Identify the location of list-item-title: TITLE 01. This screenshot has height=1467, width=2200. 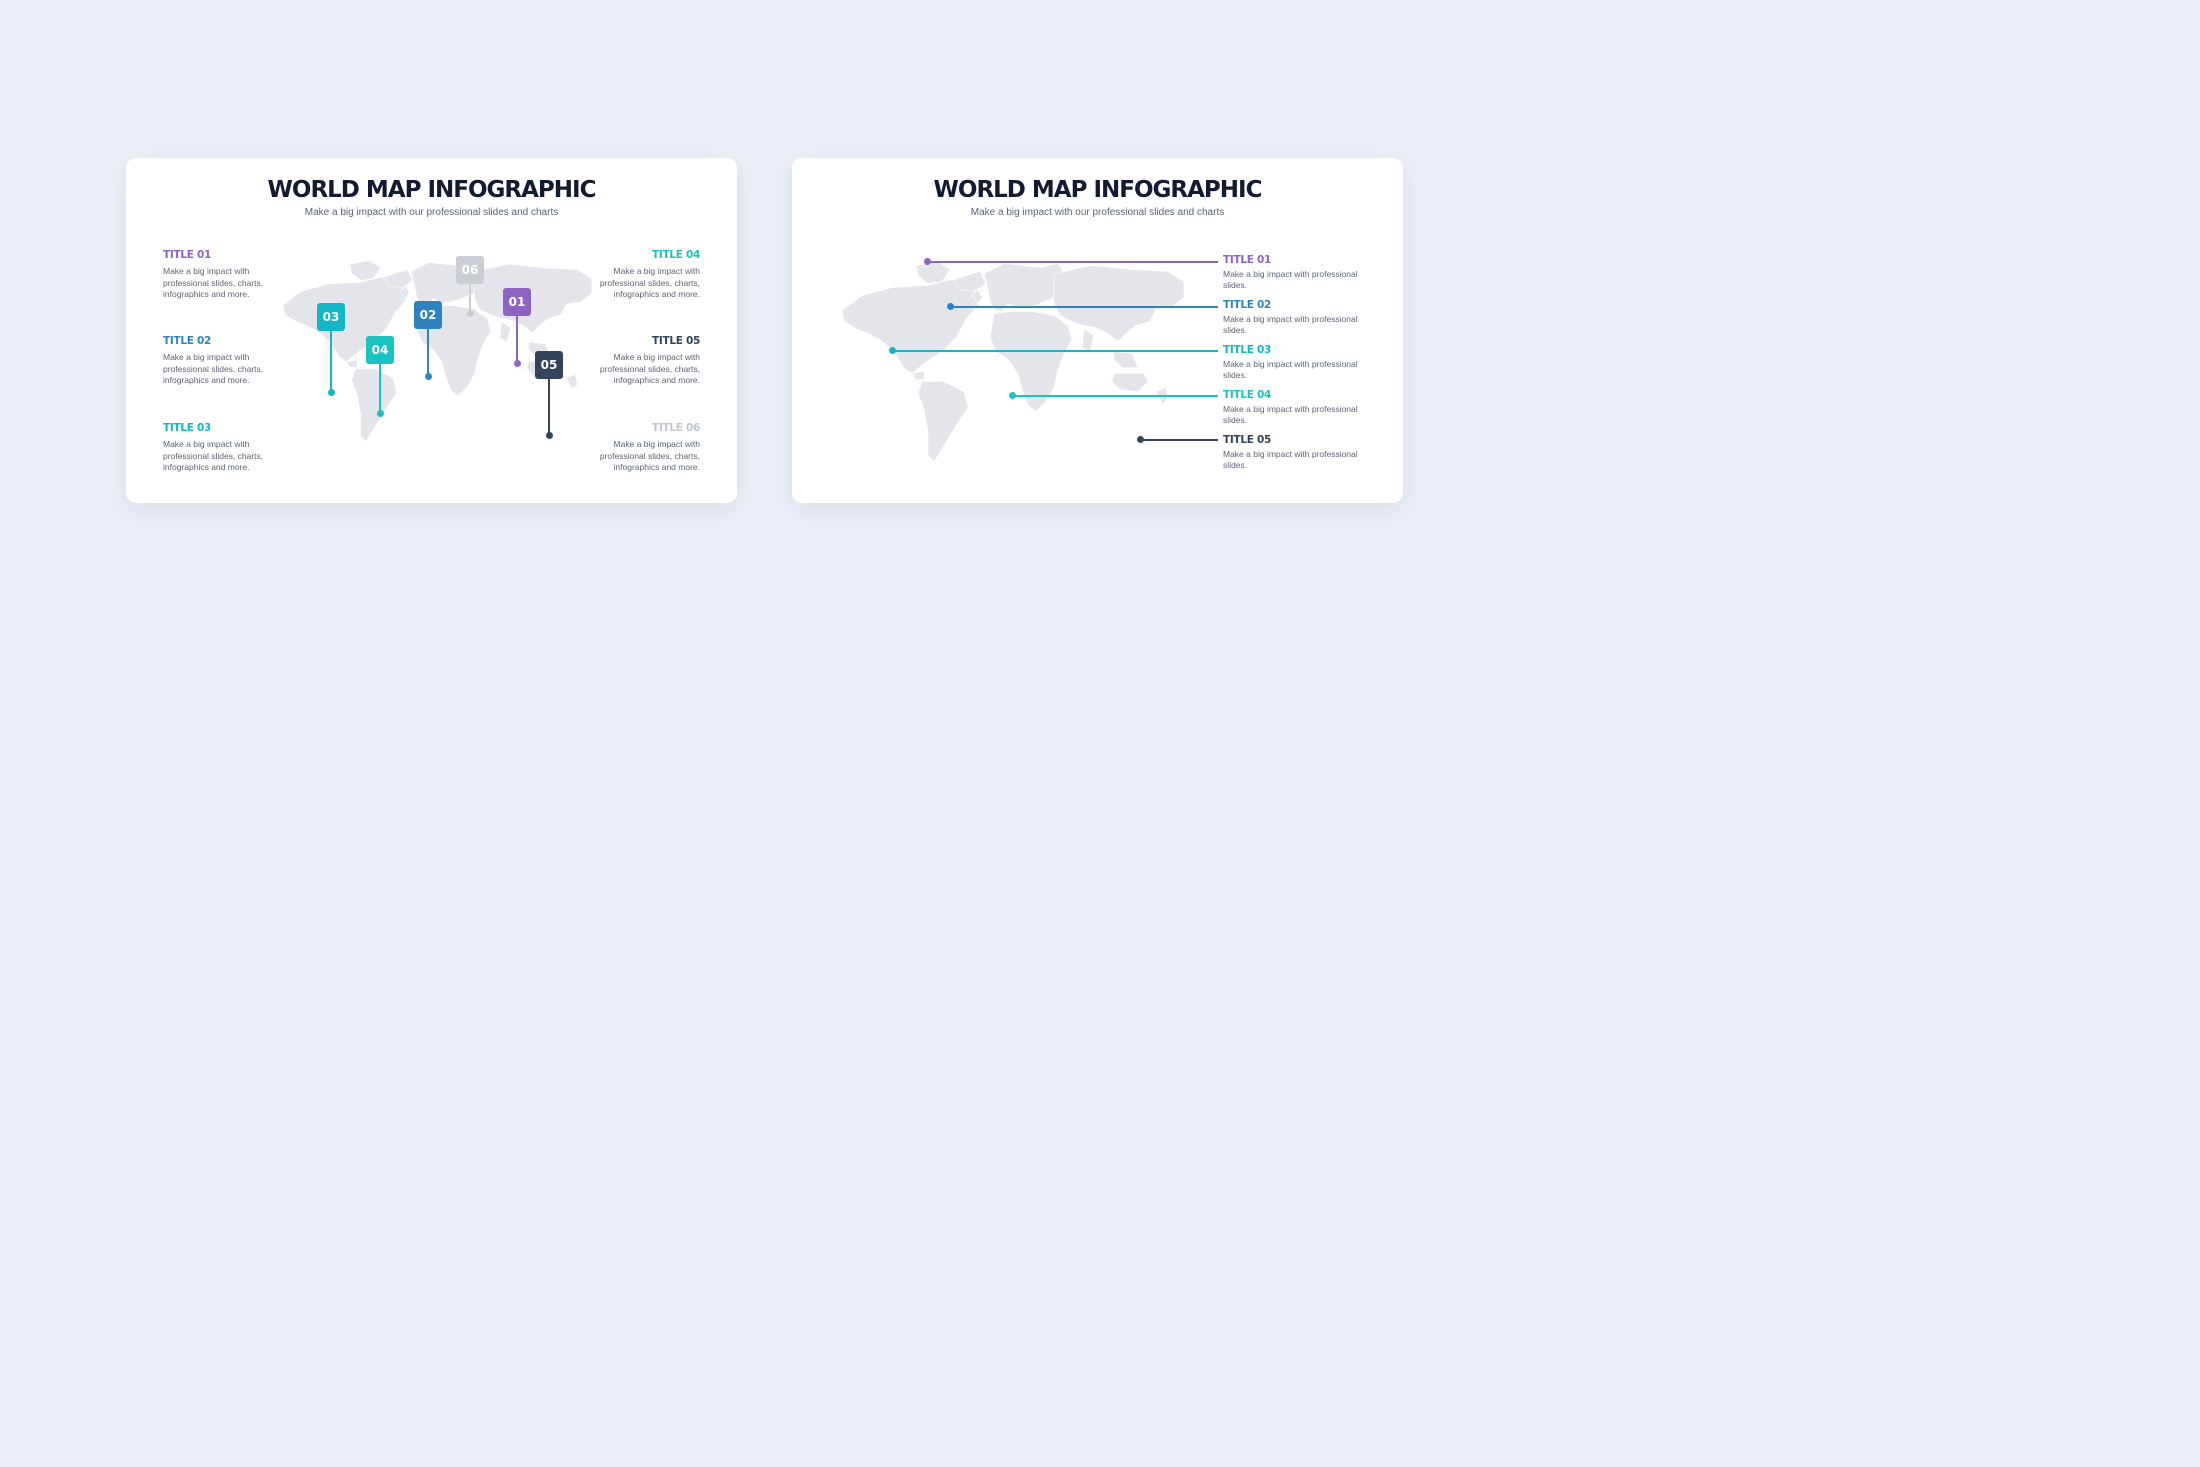
(1247, 260).